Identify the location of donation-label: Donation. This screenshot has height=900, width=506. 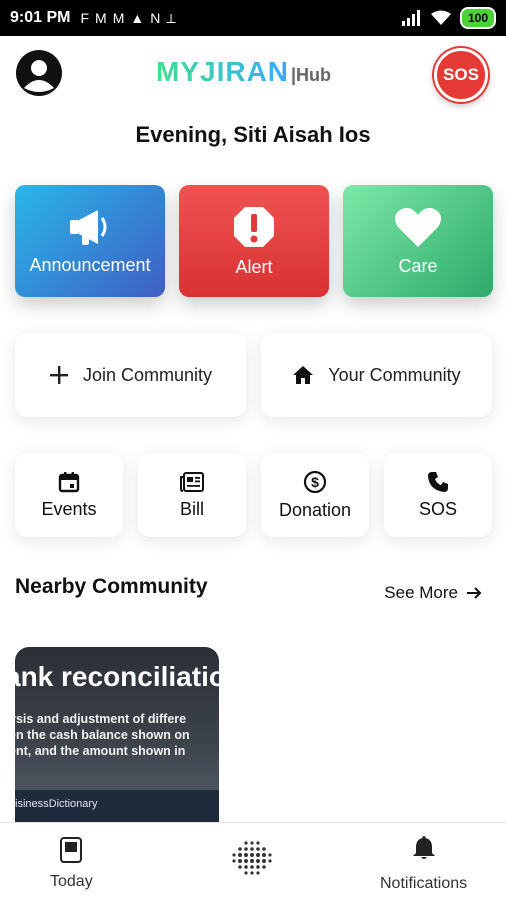
(315, 509).